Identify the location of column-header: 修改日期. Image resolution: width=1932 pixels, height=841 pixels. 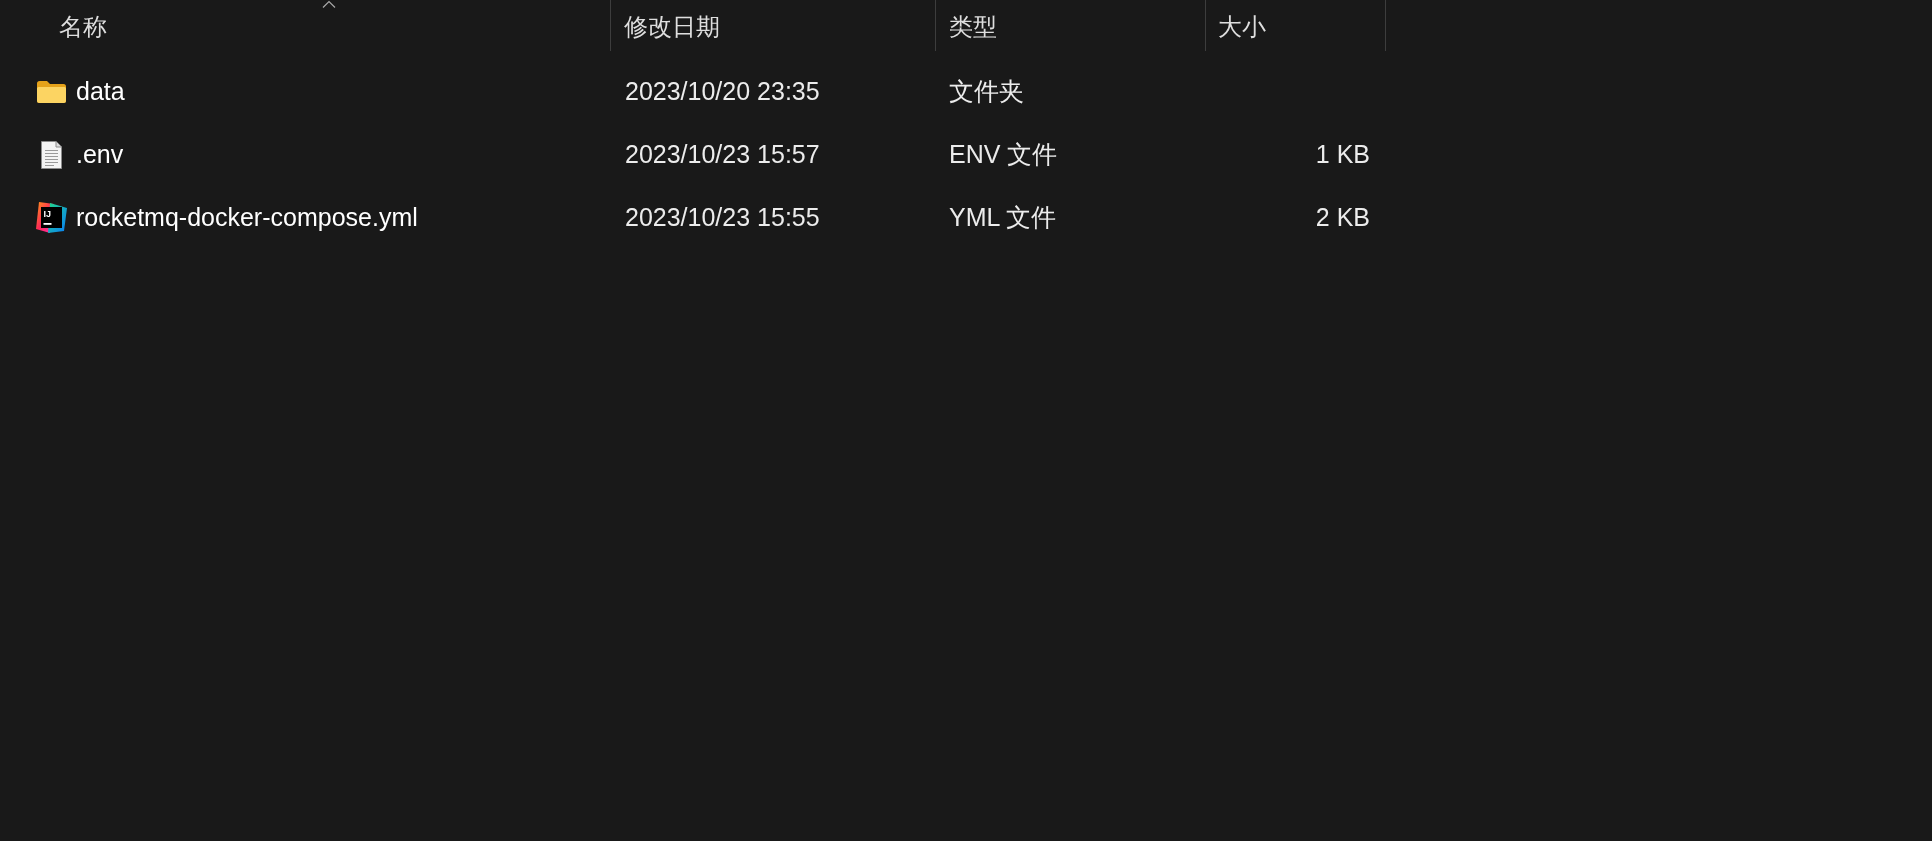
(773, 25).